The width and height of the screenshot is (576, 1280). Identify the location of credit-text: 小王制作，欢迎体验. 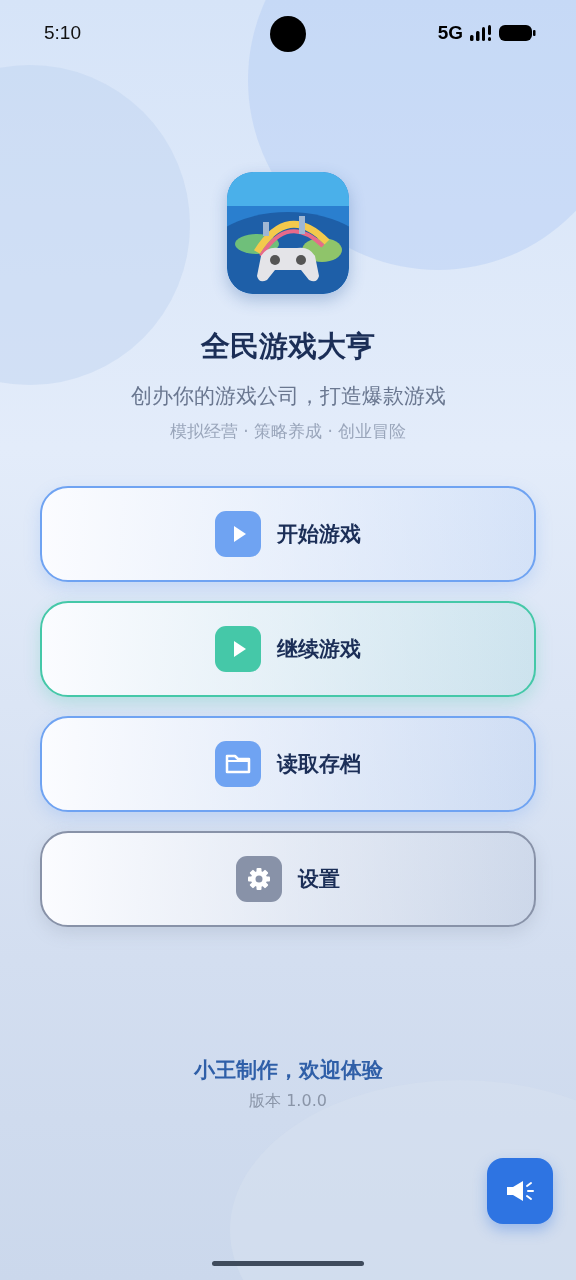
(288, 1070).